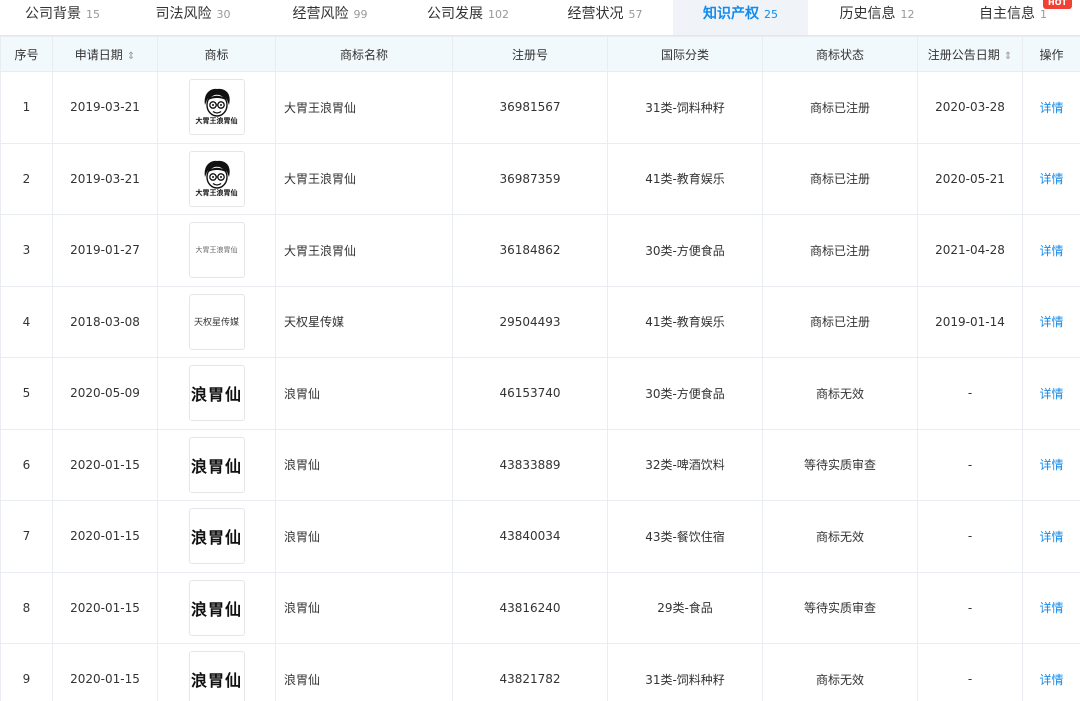 Image resolution: width=1080 pixels, height=701 pixels. I want to click on header-notice-date: 注册公告日期 ⇕, so click(970, 54).